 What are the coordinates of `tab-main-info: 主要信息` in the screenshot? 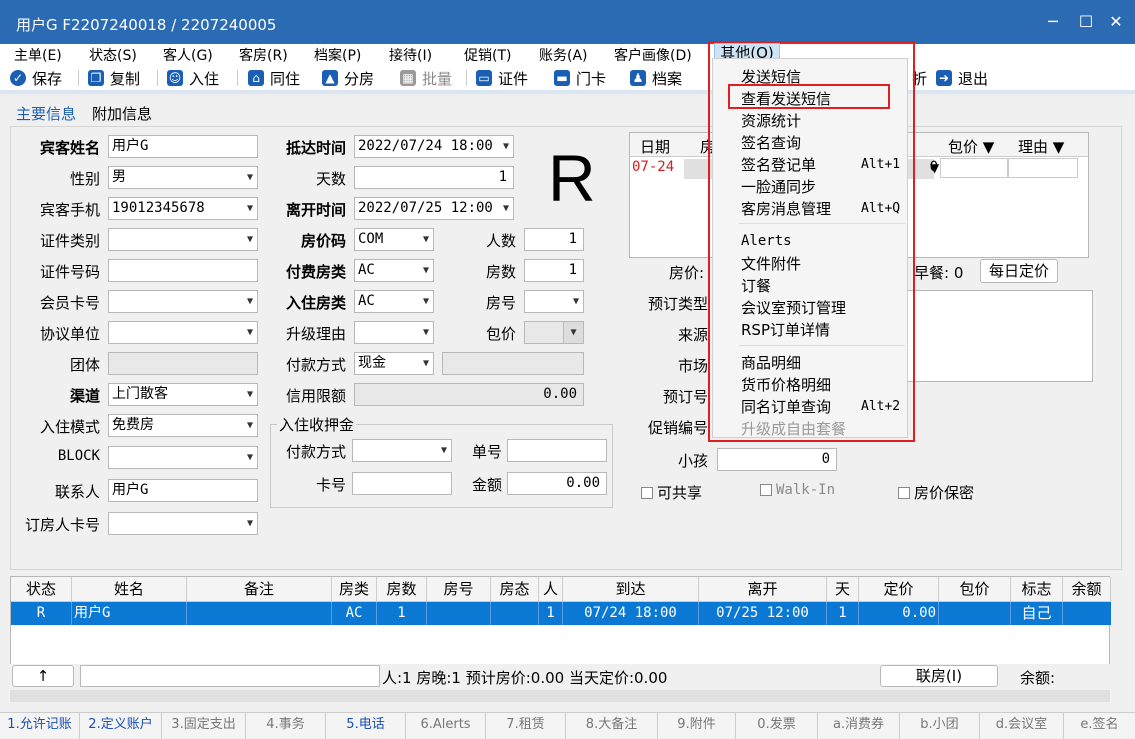 It's located at (46, 115).